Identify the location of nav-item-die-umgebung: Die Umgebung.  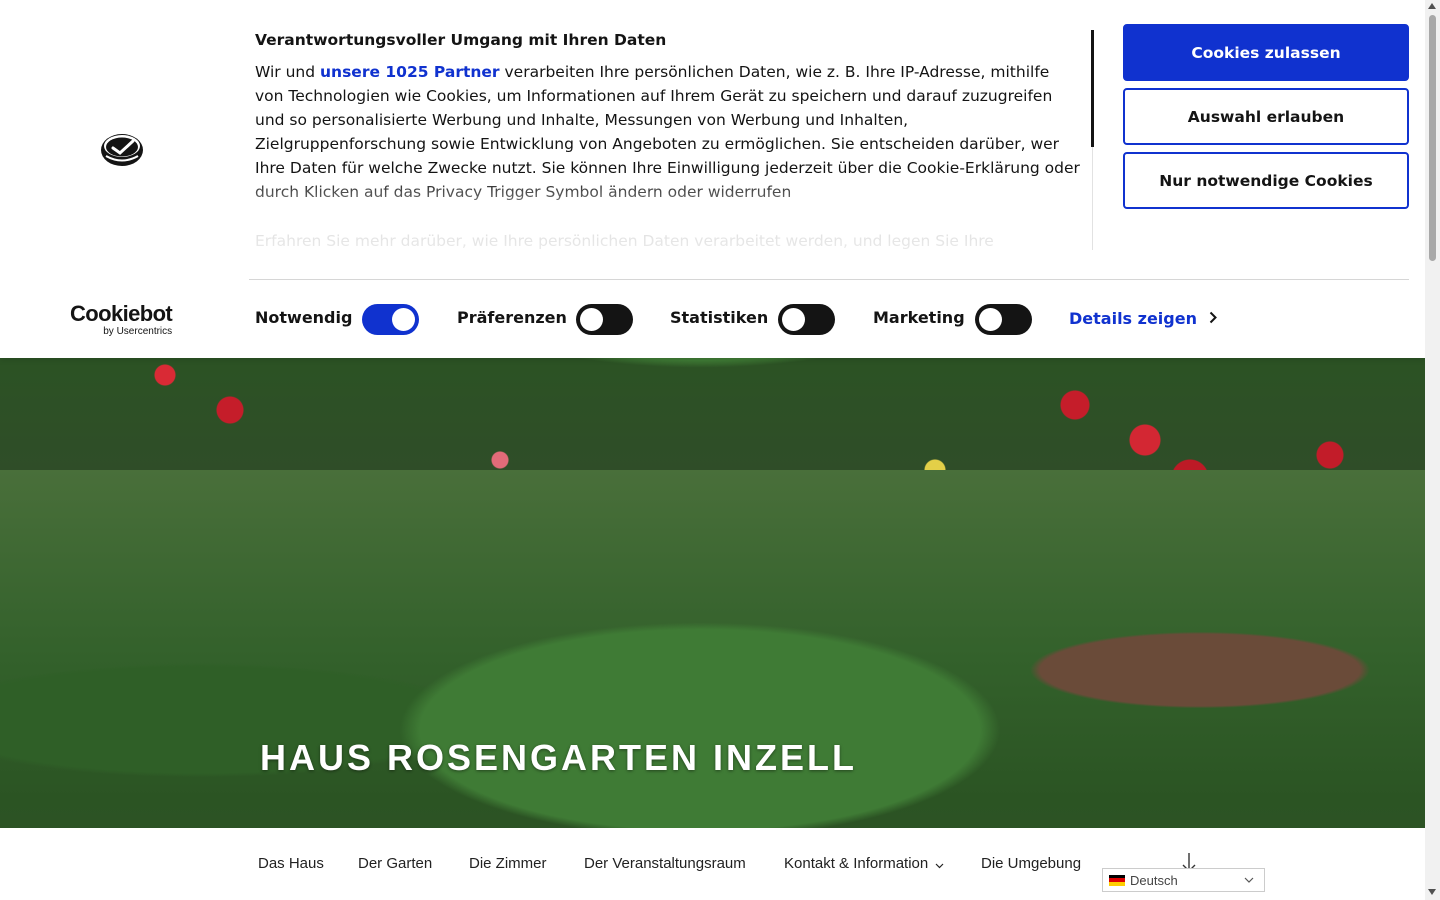
(1031, 863).